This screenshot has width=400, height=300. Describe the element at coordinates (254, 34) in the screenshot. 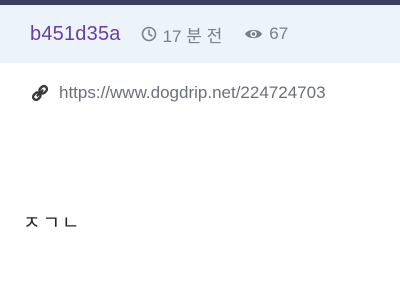

I see `eye-icon` at that location.